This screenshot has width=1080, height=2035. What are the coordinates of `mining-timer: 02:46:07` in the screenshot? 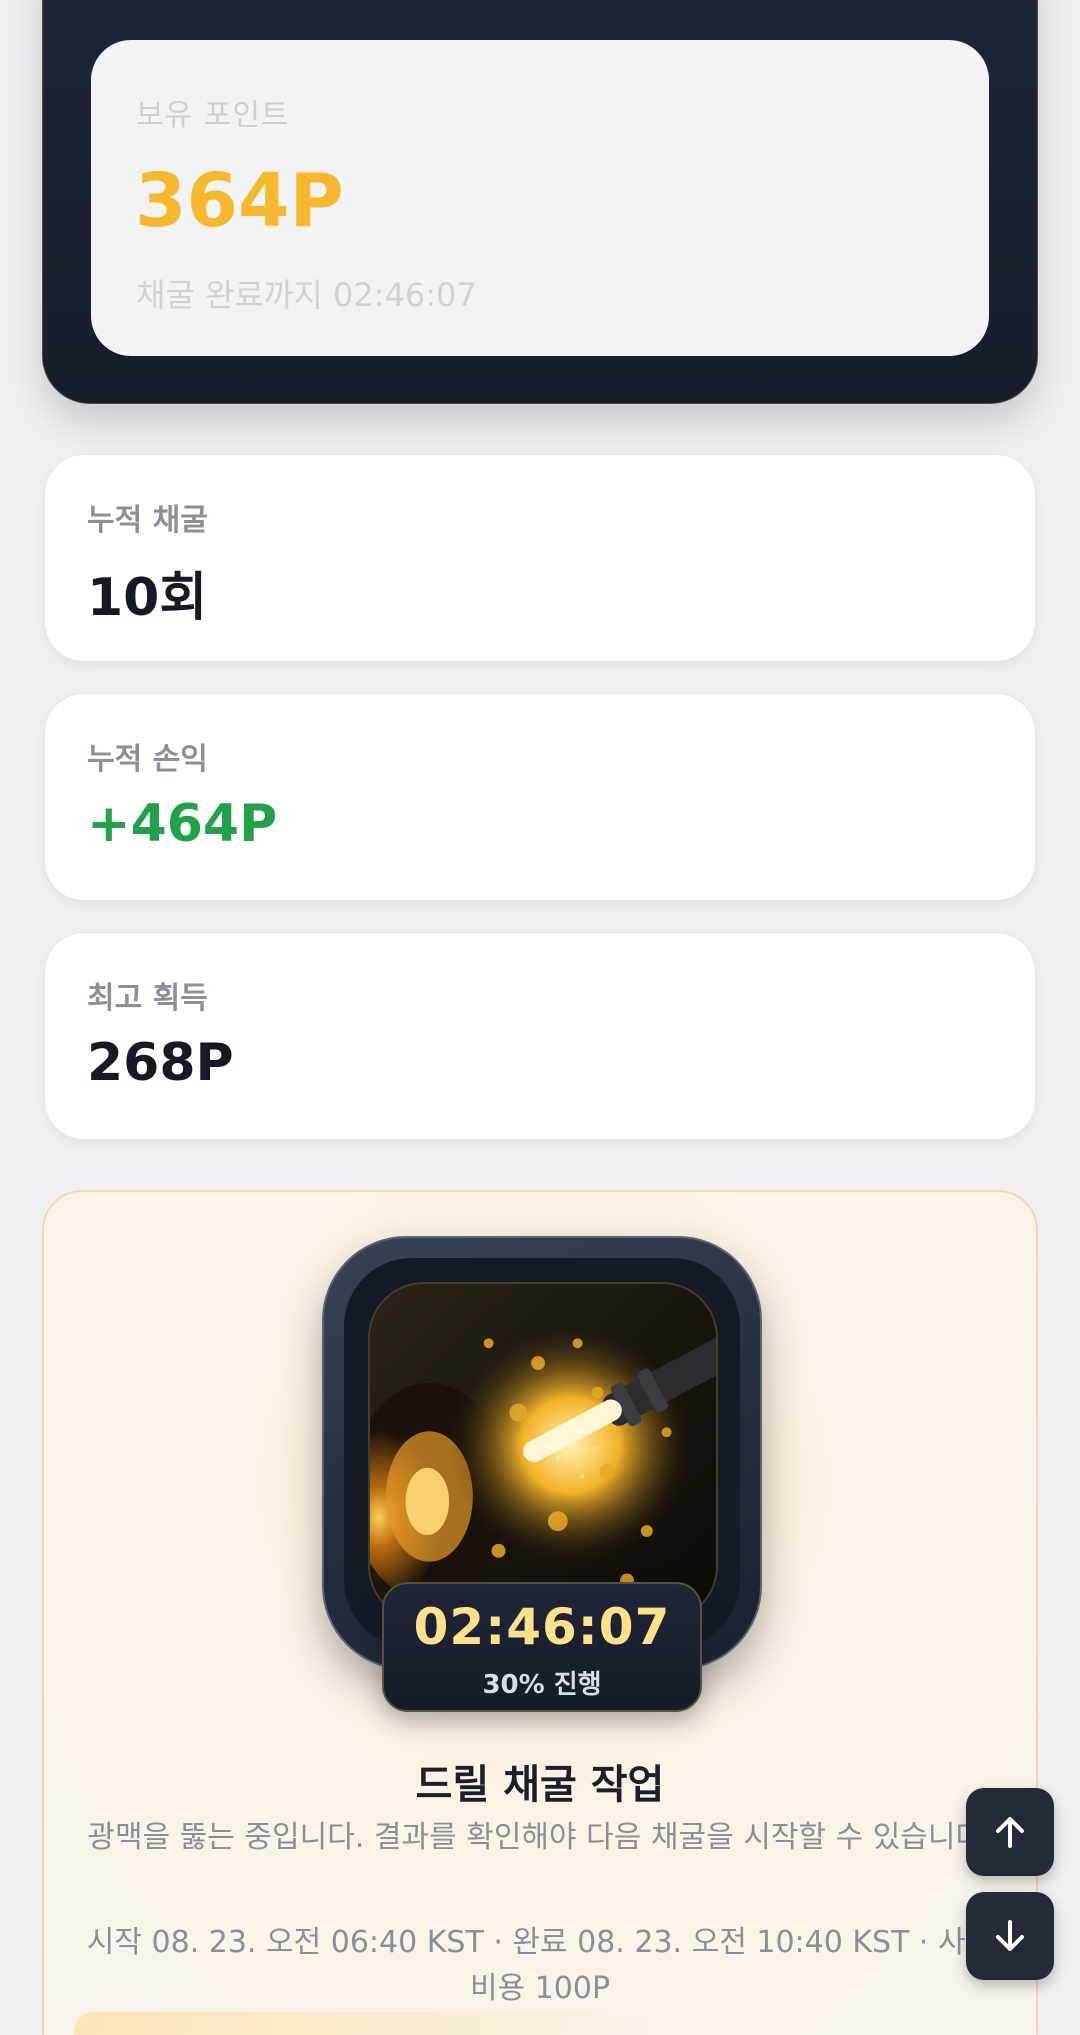 It's located at (542, 1627).